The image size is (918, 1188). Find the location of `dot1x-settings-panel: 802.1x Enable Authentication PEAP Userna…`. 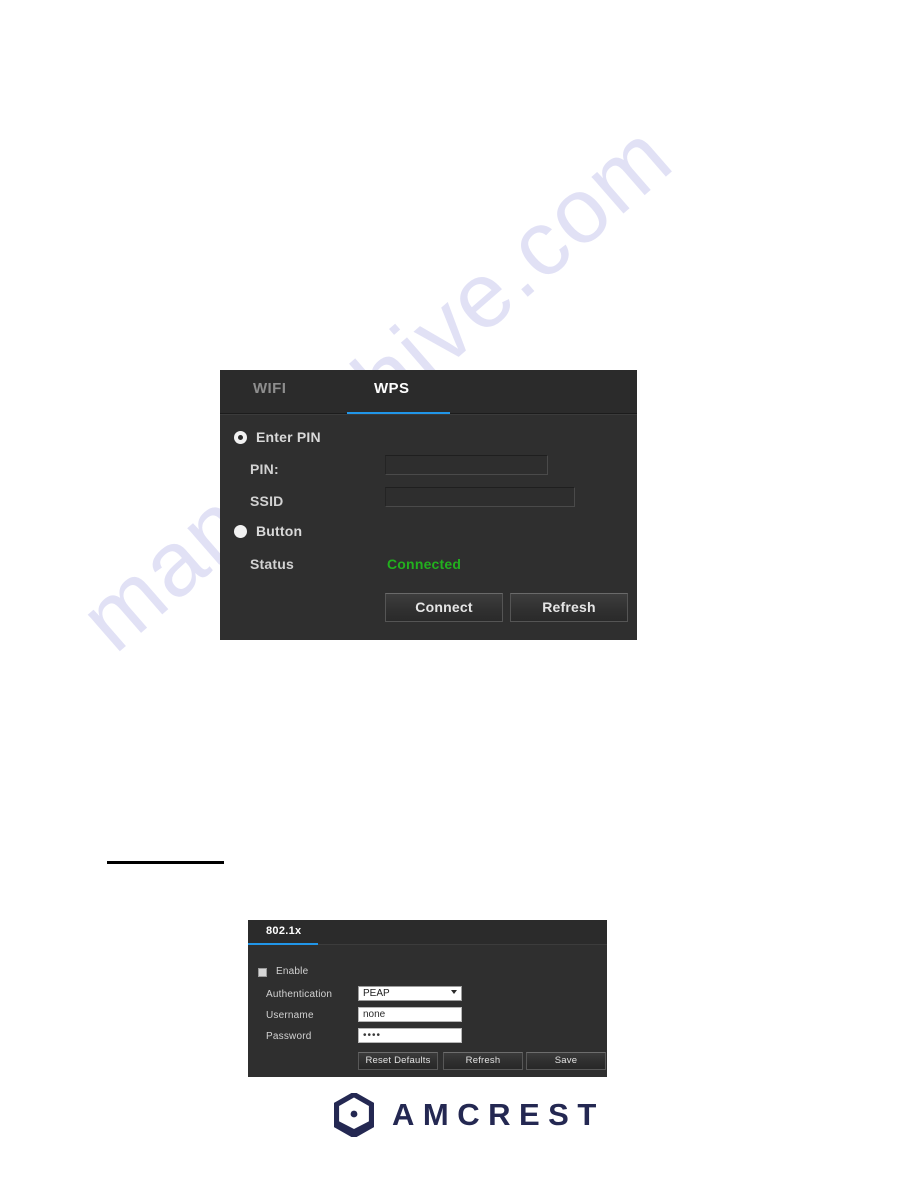

dot1x-settings-panel: 802.1x Enable Authentication PEAP Userna… is located at coordinates (427, 998).